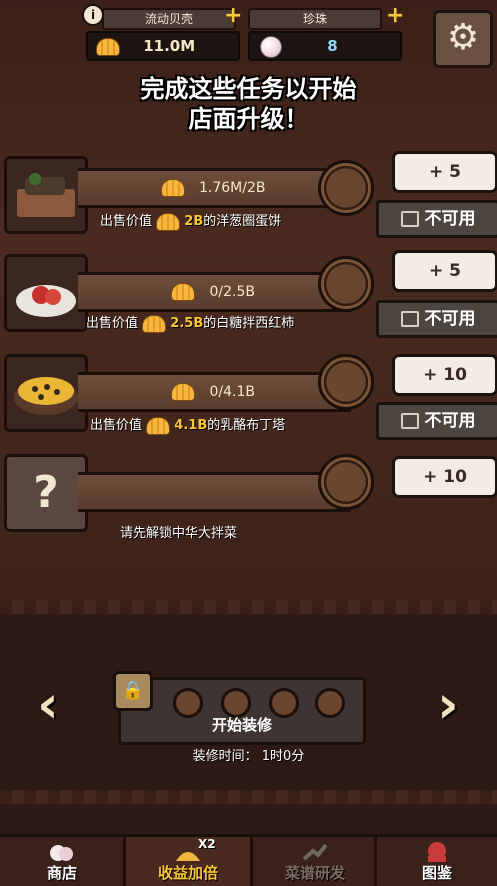  Describe the element at coordinates (232, 392) in the screenshot. I see `task-progress: 0/4.1B` at that location.